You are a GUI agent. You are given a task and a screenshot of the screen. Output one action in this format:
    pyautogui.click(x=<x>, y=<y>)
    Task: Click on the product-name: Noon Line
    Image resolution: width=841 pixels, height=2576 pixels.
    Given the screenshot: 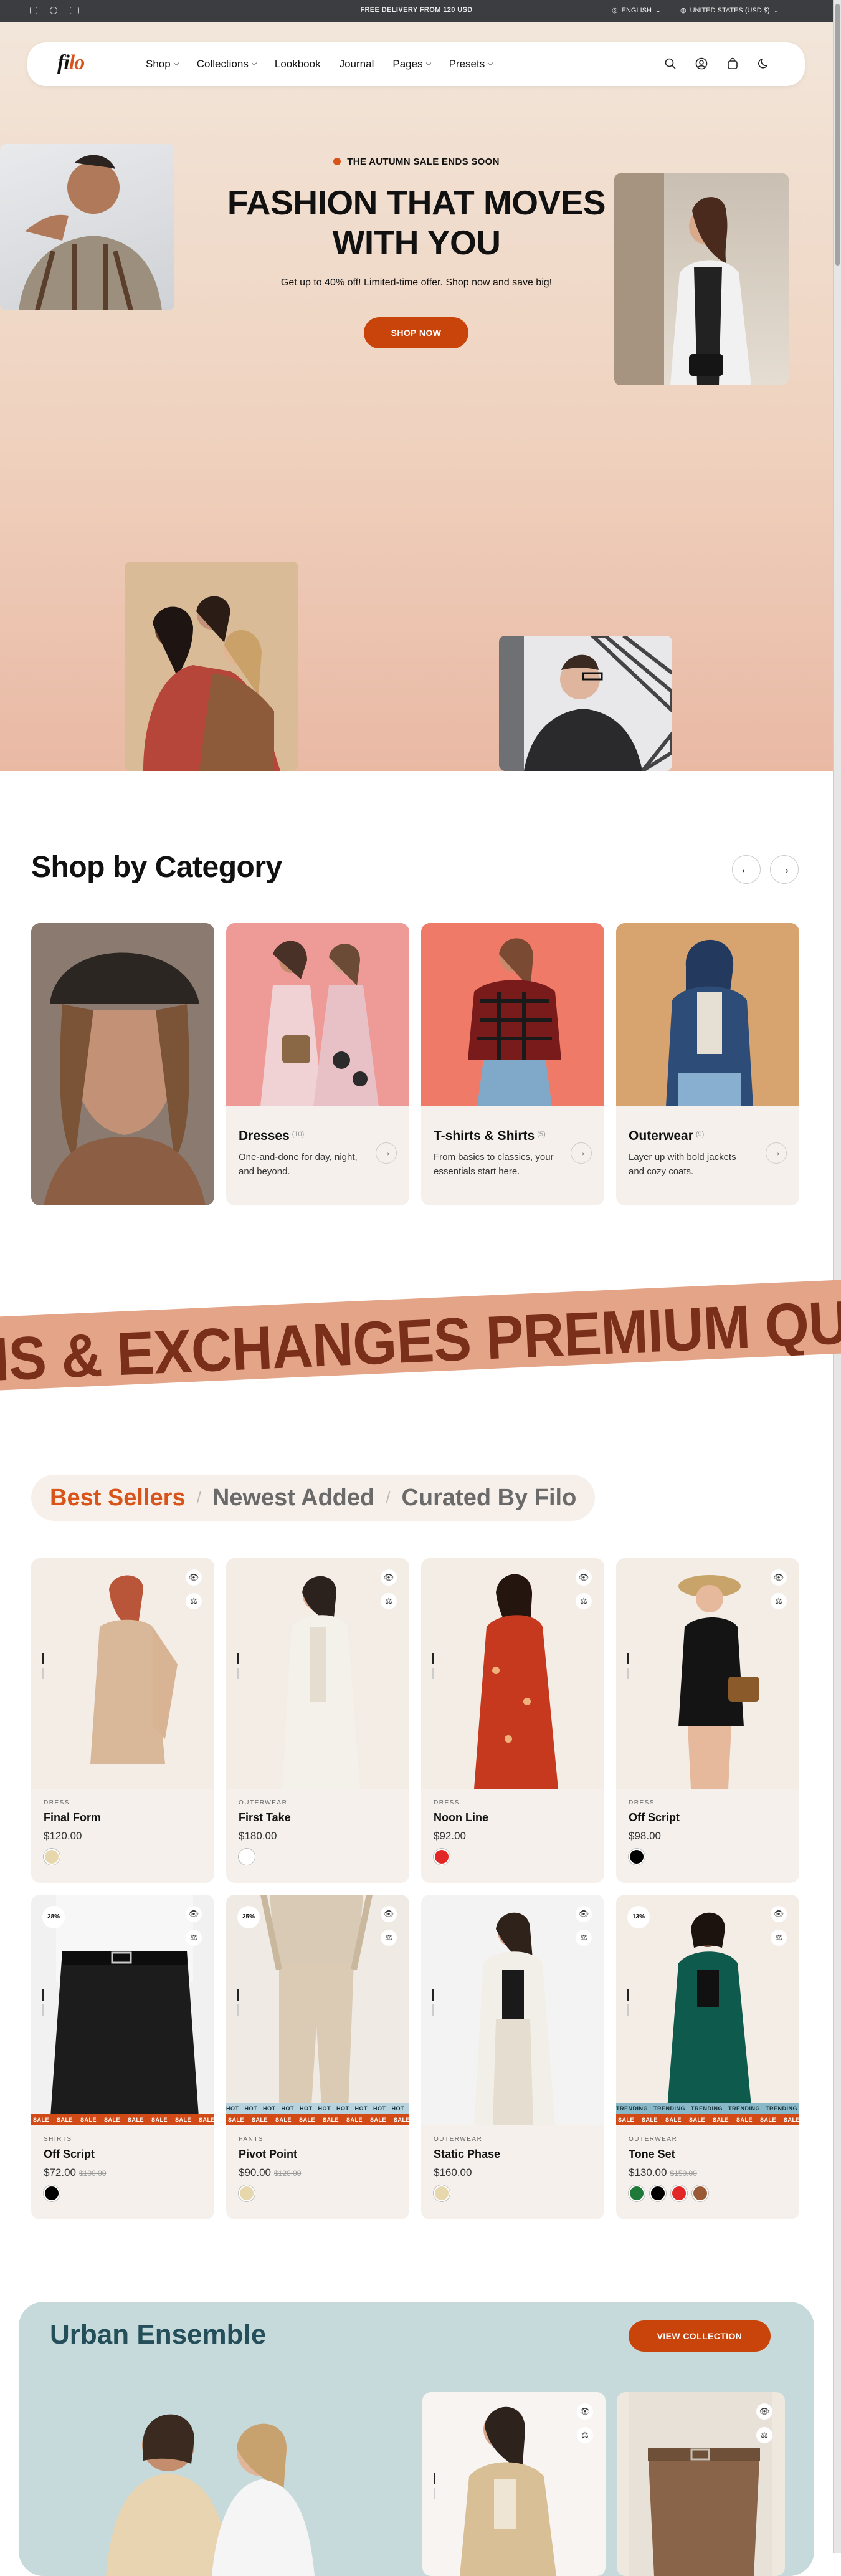 What is the action you would take?
    pyautogui.click(x=461, y=1818)
    